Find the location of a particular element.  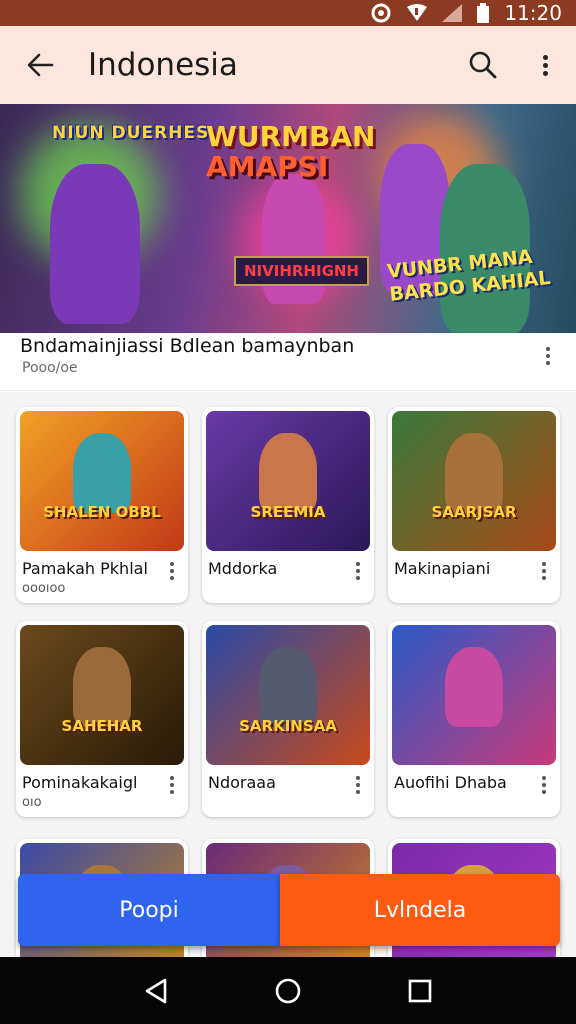

featured-title: Bndamainjiassi Bdlean bamaynban is located at coordinates (187, 346).